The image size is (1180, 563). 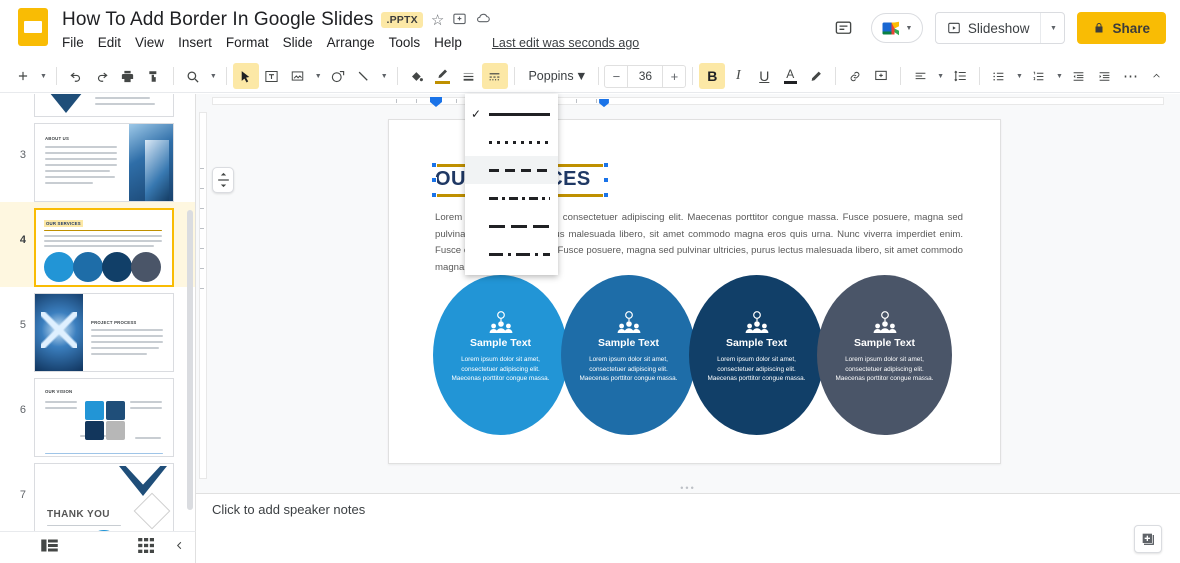 I want to click on italic-button: I, so click(x=738, y=76).